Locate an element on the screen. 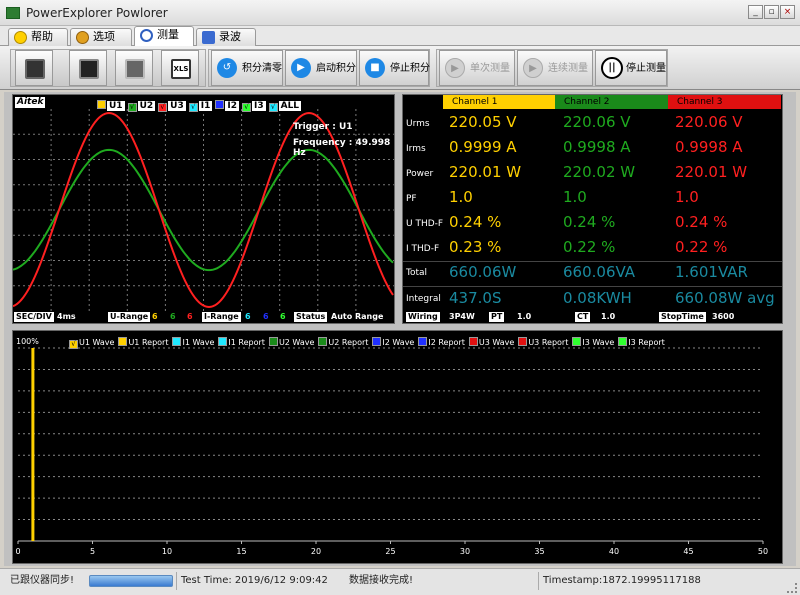 Image resolution: width=800 pixels, height=595 pixels. save-icon is located at coordinates (89, 69).